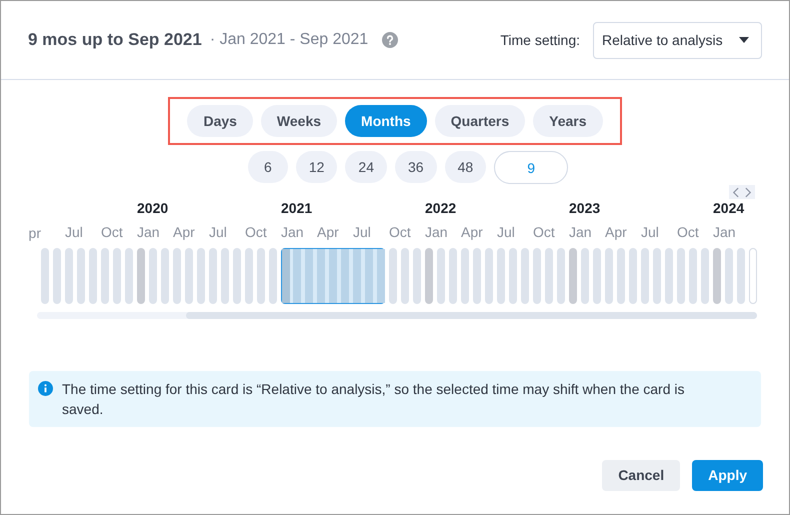 Image resolution: width=790 pixels, height=515 pixels. I want to click on count-preset: 12, so click(317, 167).